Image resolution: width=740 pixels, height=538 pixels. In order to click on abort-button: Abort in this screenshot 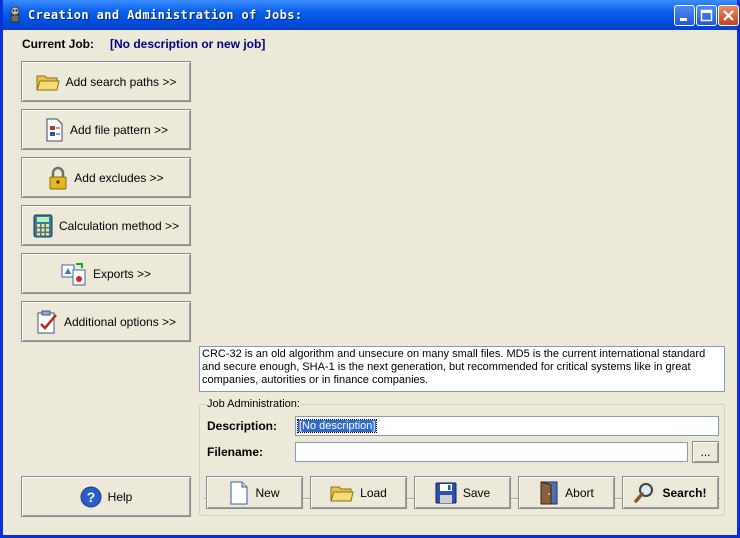, I will do `click(566, 492)`.